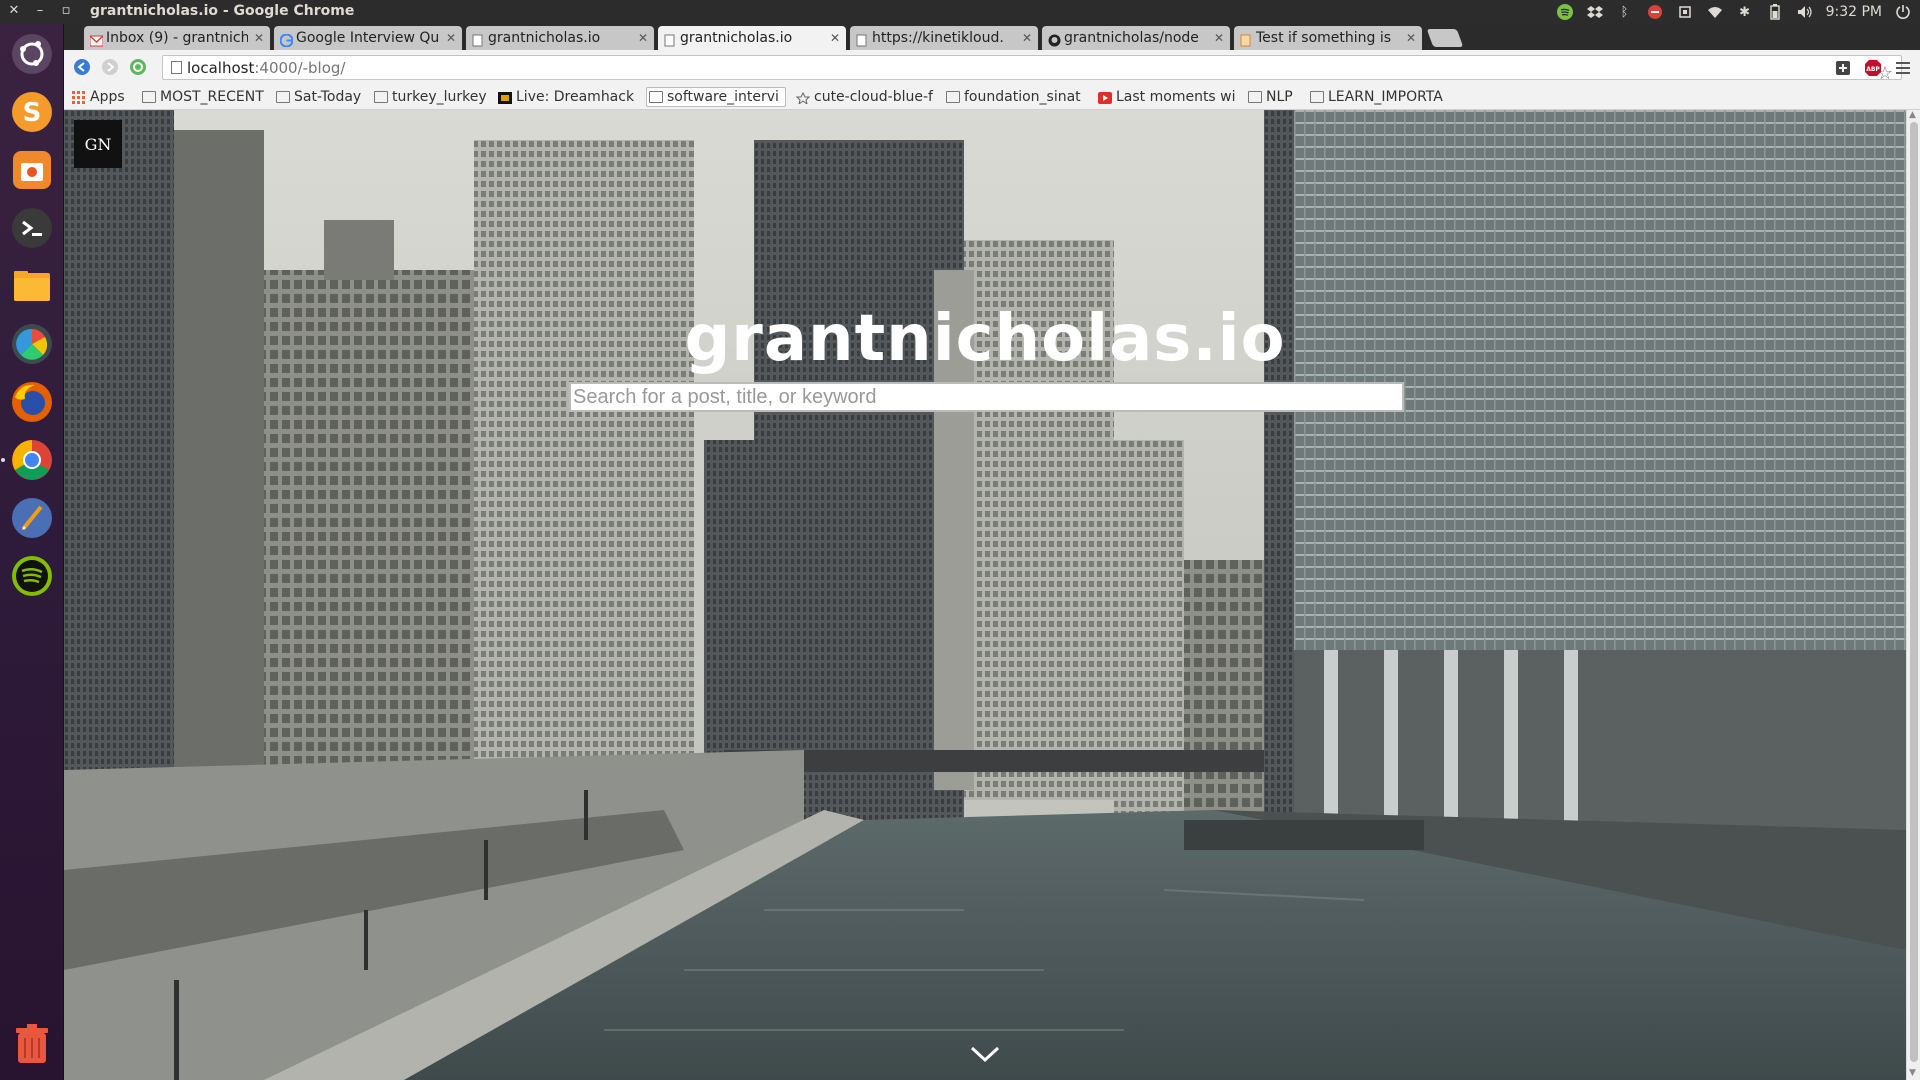  Describe the element at coordinates (723, 97) in the screenshot. I see `bookmark-label: software_intervi` at that location.